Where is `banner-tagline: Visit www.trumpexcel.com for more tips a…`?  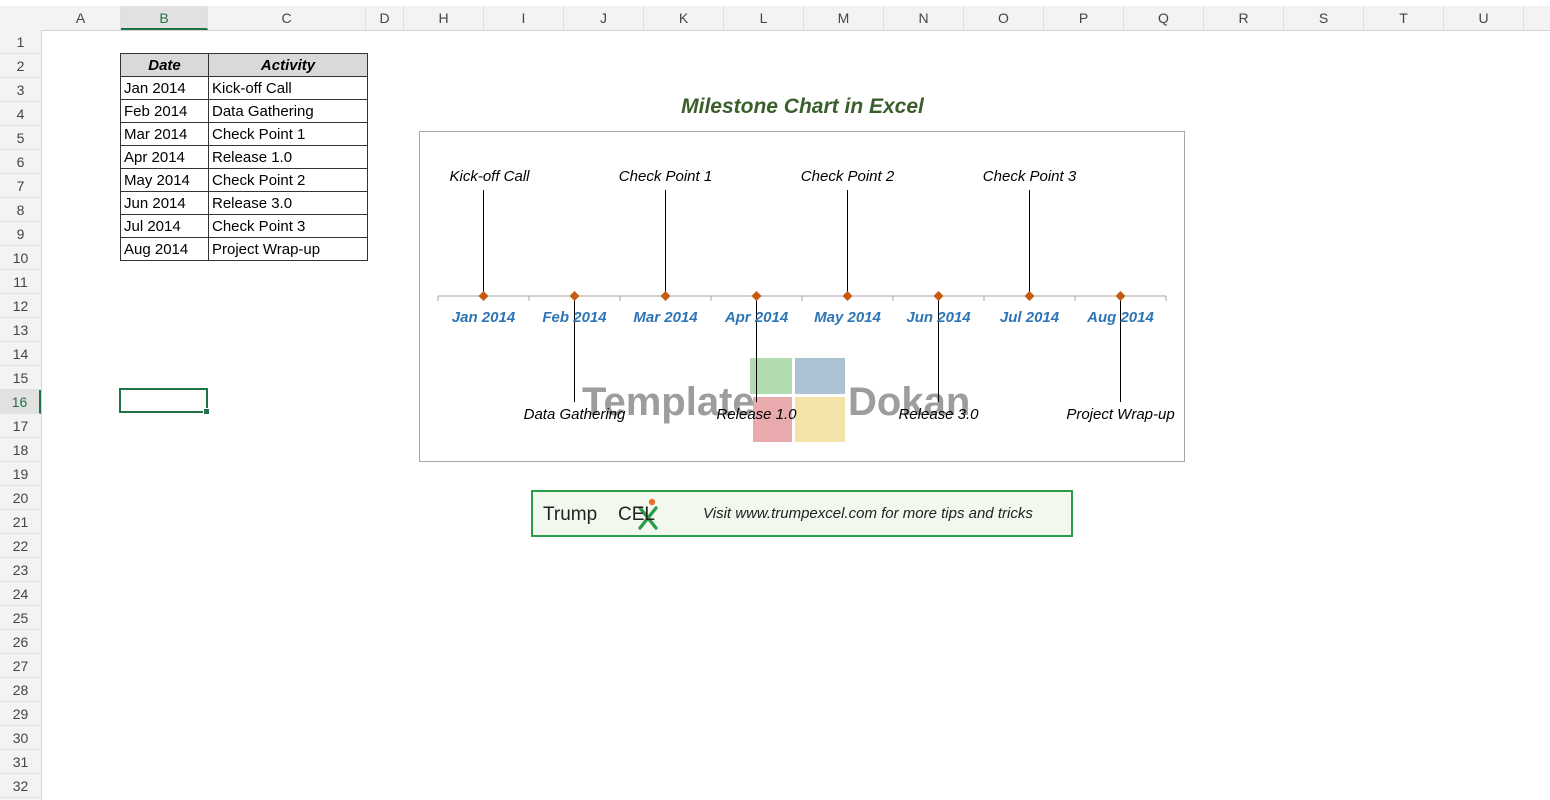
banner-tagline: Visit www.trumpexcel.com for more tips a… is located at coordinates (868, 513).